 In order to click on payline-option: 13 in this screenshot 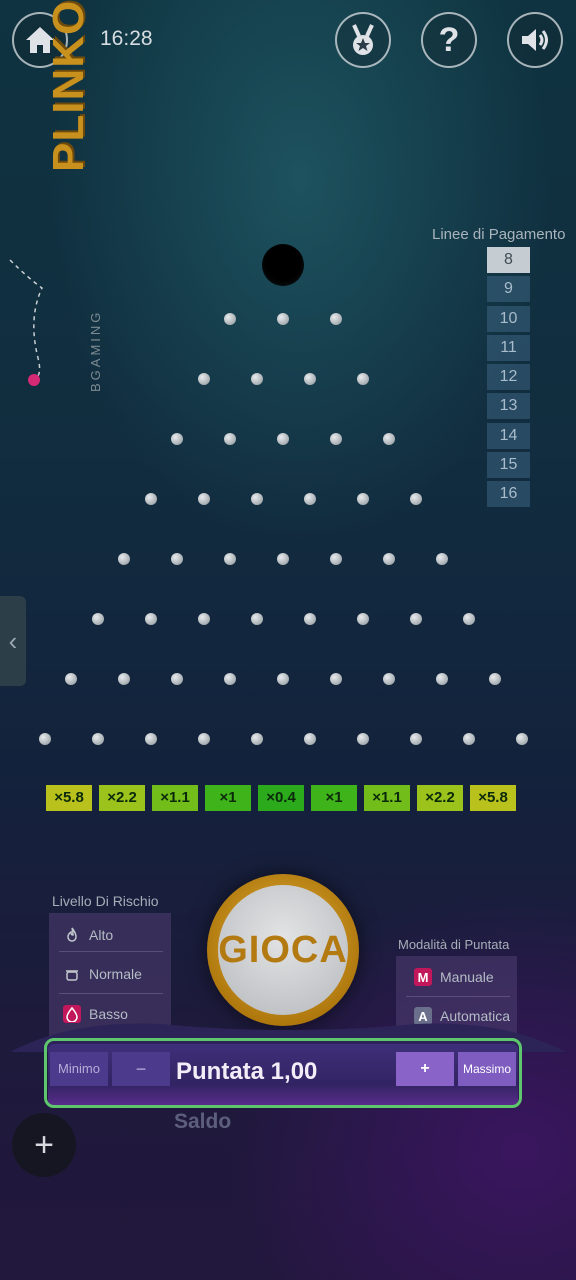, I will do `click(508, 406)`.